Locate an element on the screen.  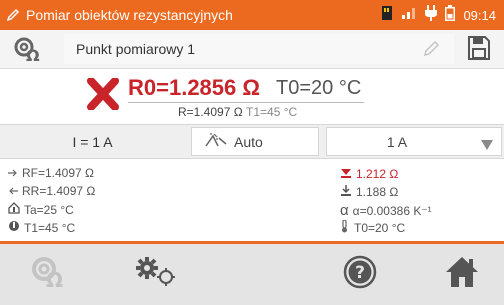
r-down-value: 1.188 Ω is located at coordinates (377, 191).